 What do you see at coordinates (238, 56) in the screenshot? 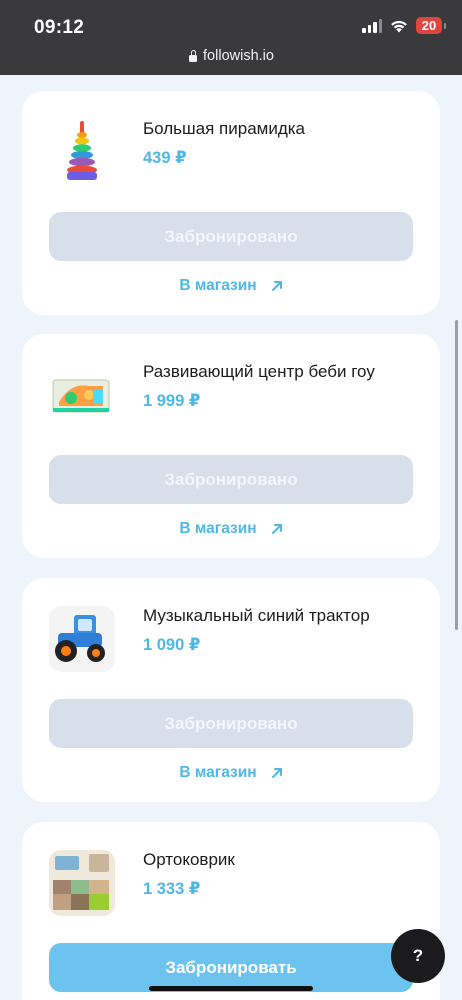
I see `url-text: followish.io` at bounding box center [238, 56].